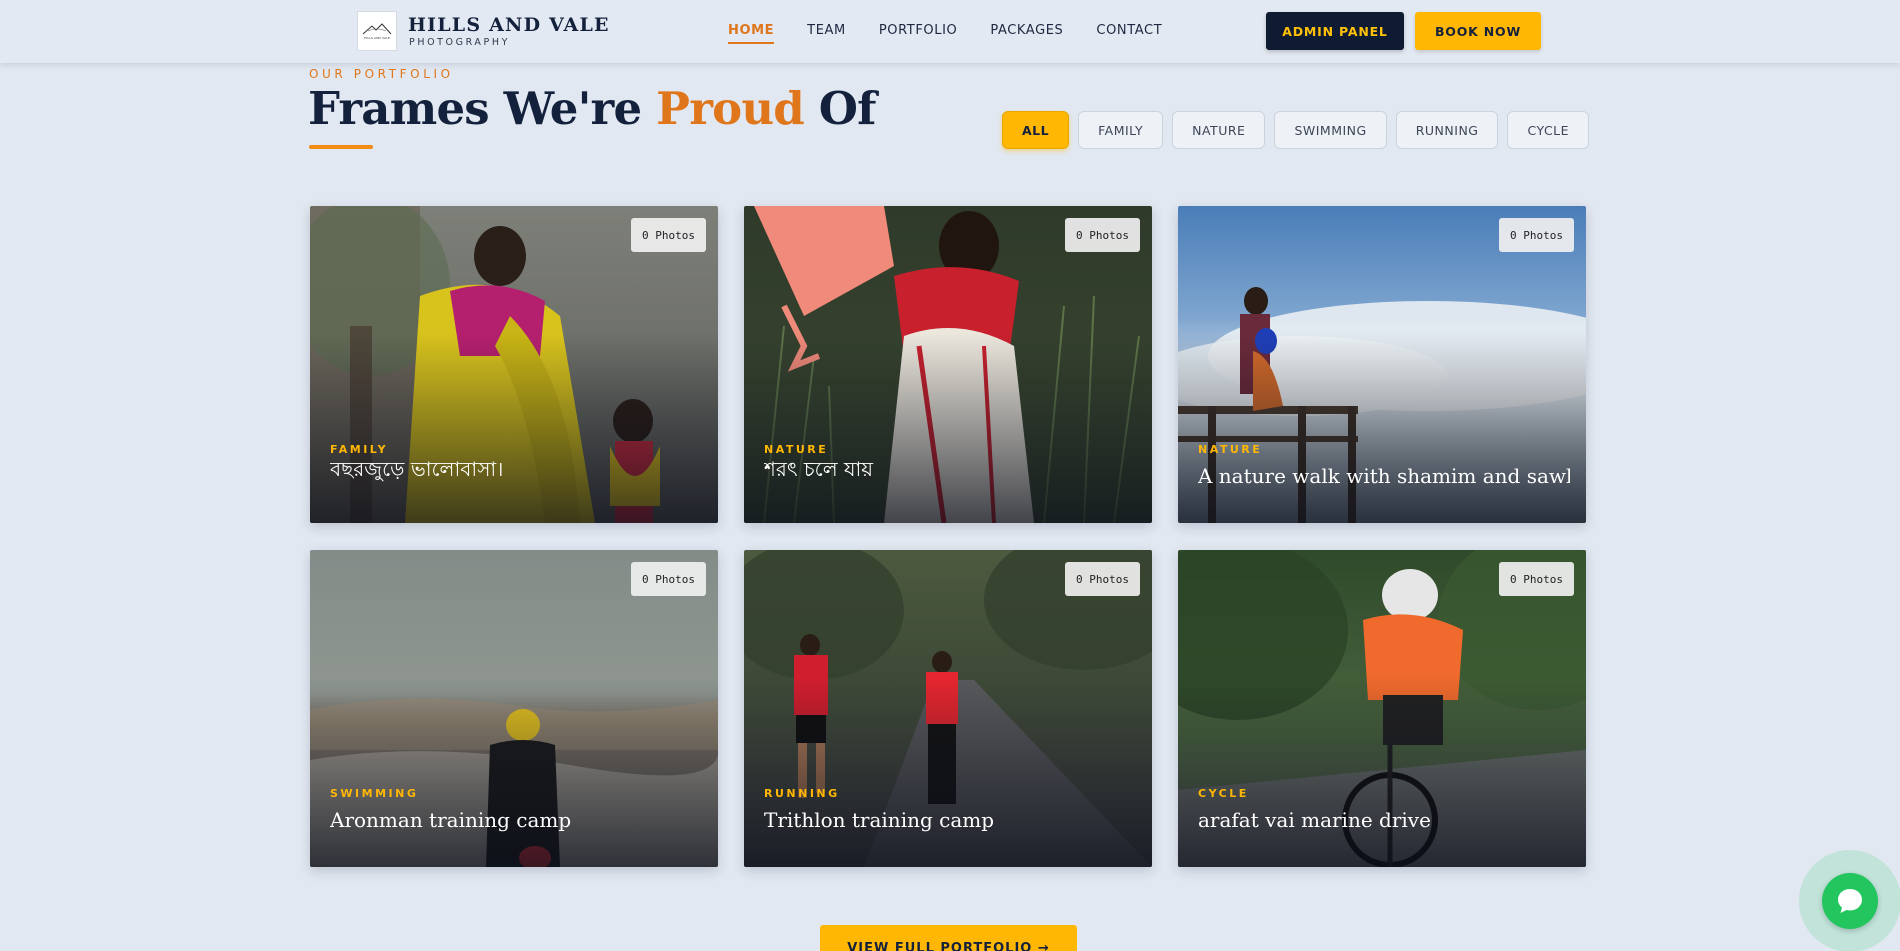  I want to click on title-end: Of, so click(840, 108).